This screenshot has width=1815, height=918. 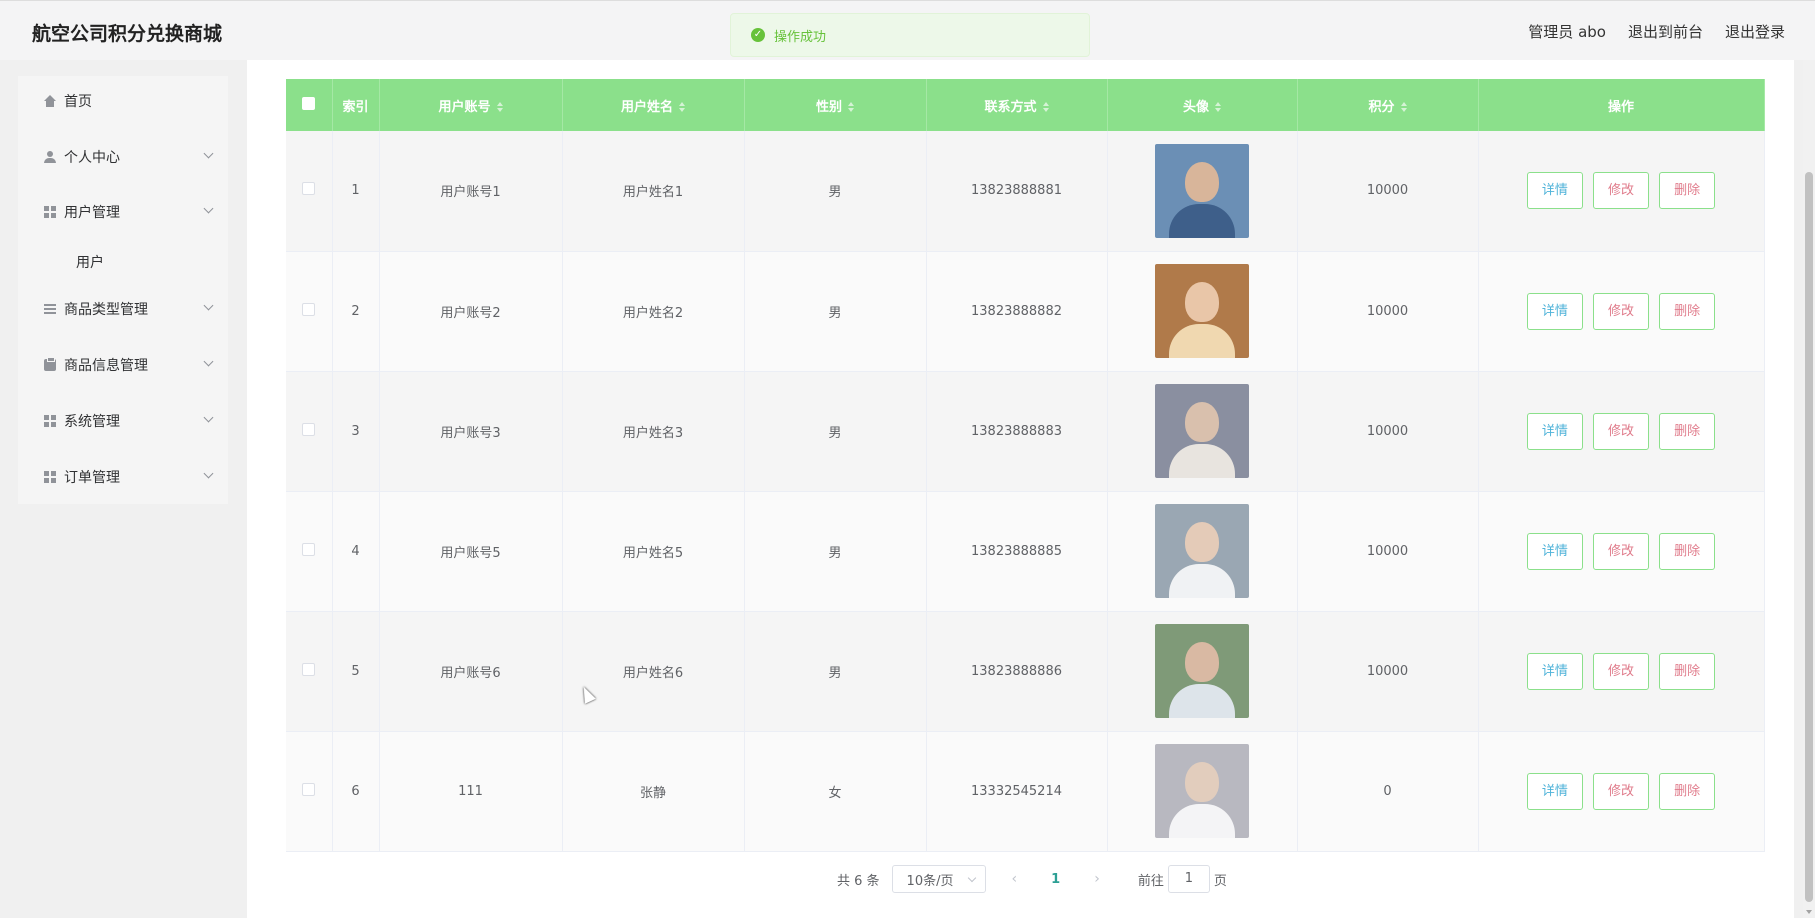 What do you see at coordinates (835, 431) in the screenshot?
I see `cell-gender: 男` at bounding box center [835, 431].